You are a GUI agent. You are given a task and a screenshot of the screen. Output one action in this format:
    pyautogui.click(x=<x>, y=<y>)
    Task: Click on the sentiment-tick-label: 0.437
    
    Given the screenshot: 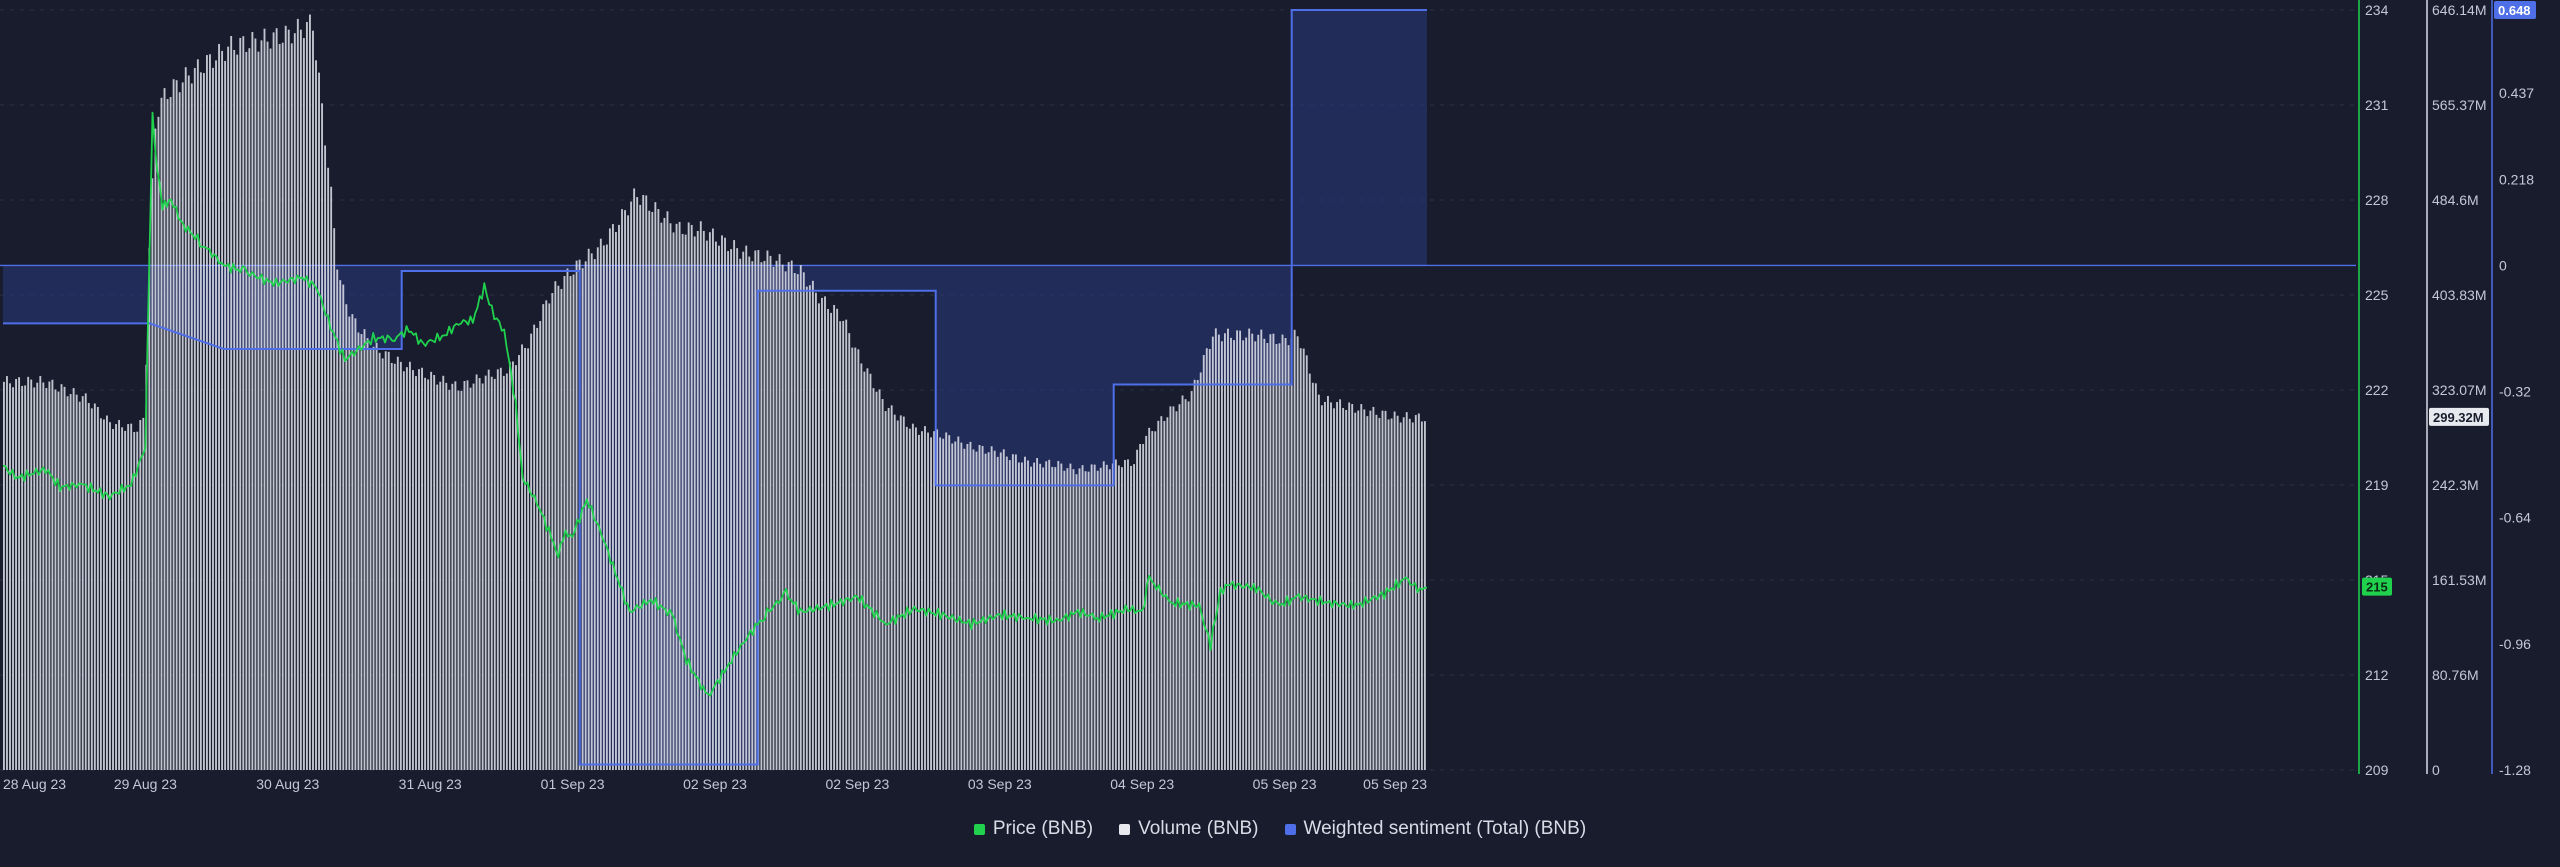 What is the action you would take?
    pyautogui.click(x=2516, y=93)
    